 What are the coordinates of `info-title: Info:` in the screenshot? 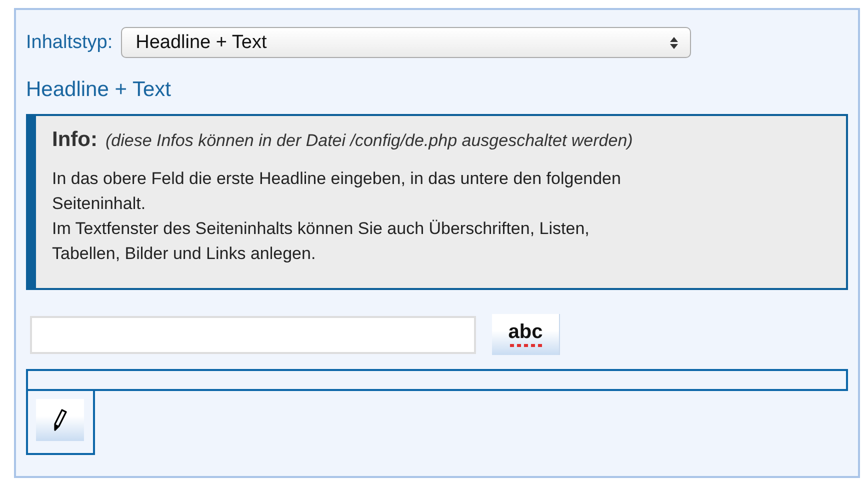 It's located at (75, 140).